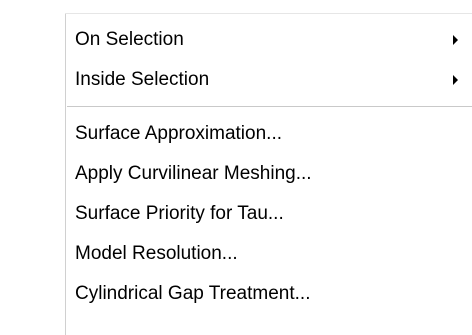  What do you see at coordinates (65, 174) in the screenshot?
I see `menu-icon-gutter-divider` at bounding box center [65, 174].